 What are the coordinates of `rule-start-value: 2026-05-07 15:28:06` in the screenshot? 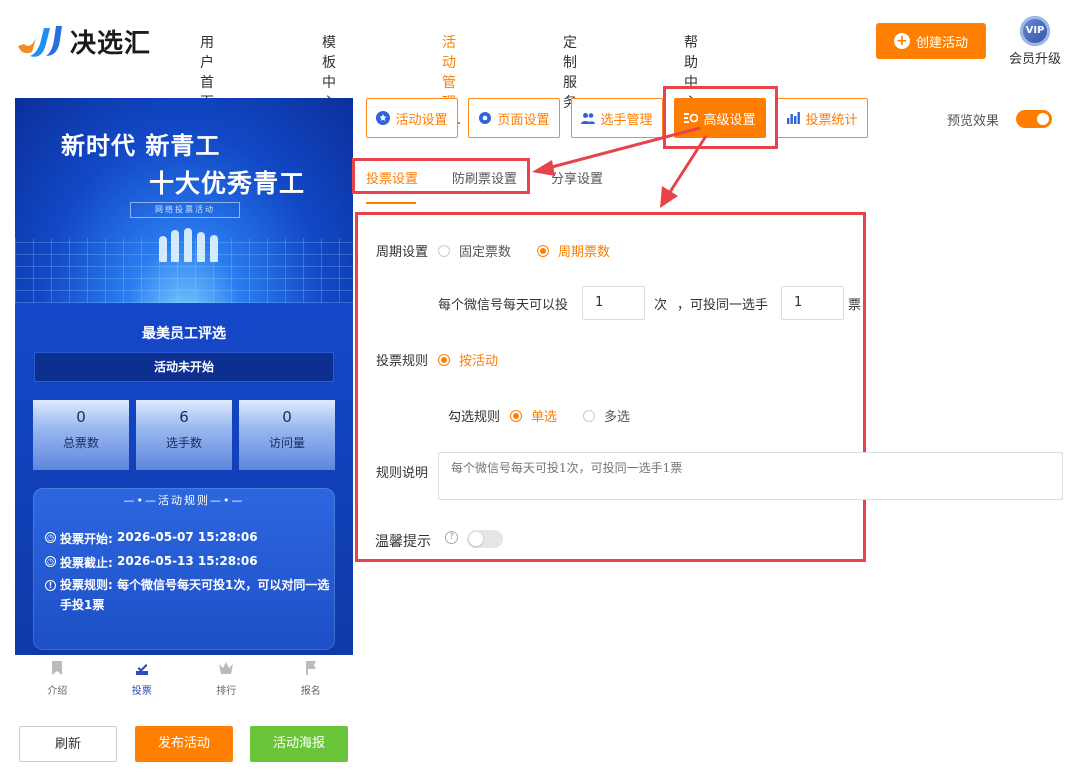 It's located at (187, 537).